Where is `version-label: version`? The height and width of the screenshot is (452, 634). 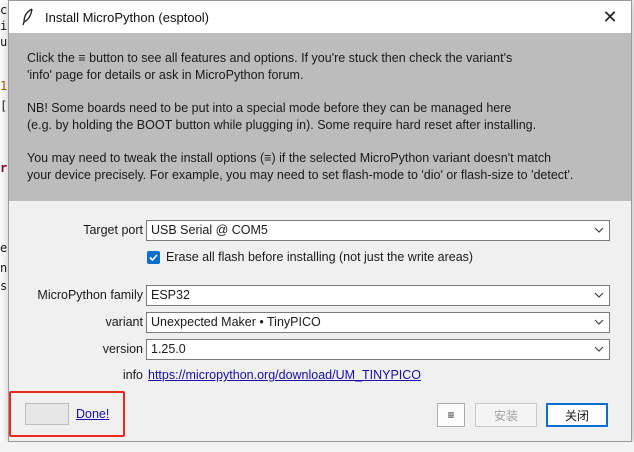
version-label: version is located at coordinates (122, 349).